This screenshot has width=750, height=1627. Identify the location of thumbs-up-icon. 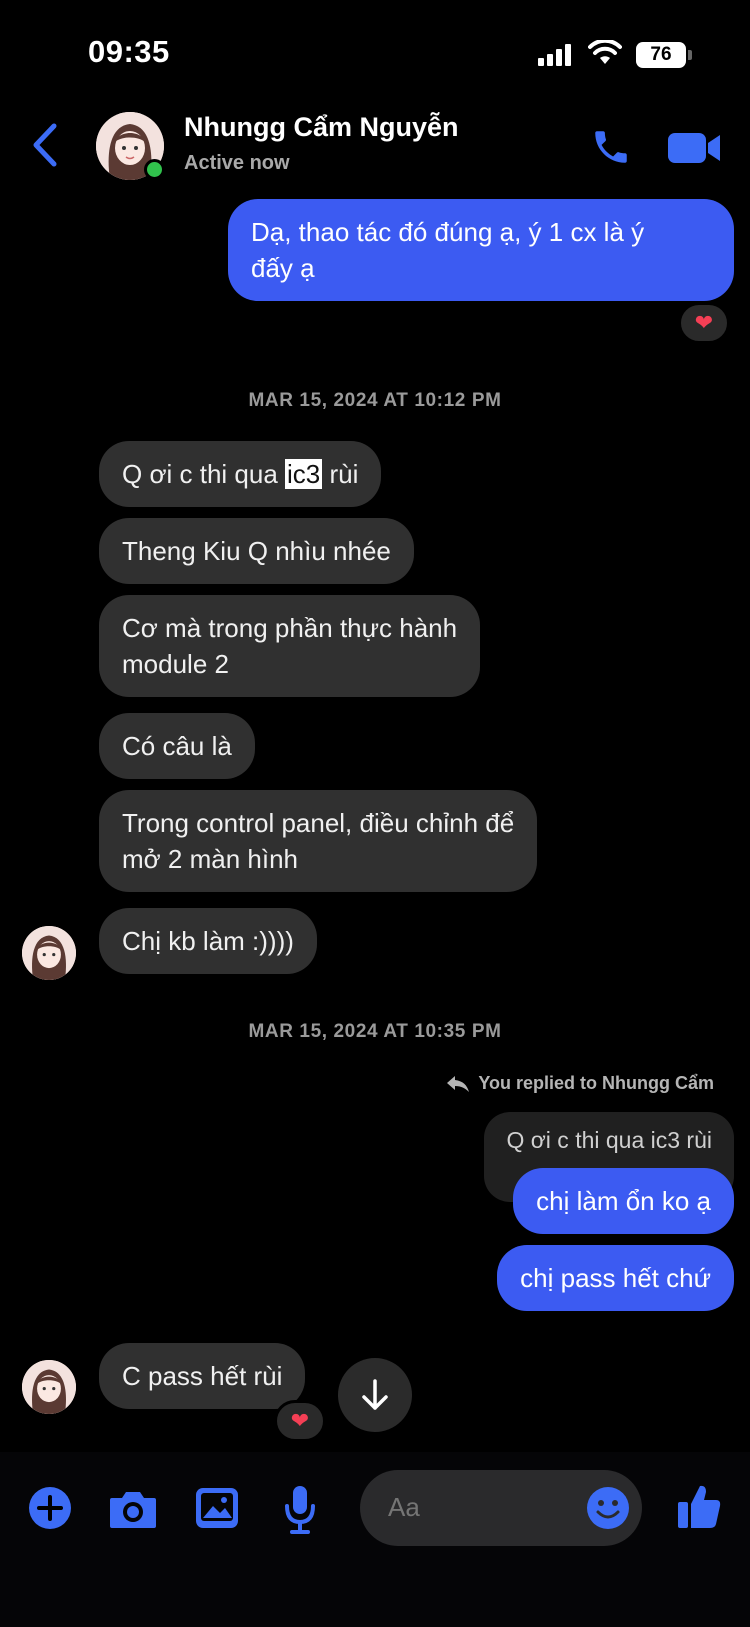
(699, 1506).